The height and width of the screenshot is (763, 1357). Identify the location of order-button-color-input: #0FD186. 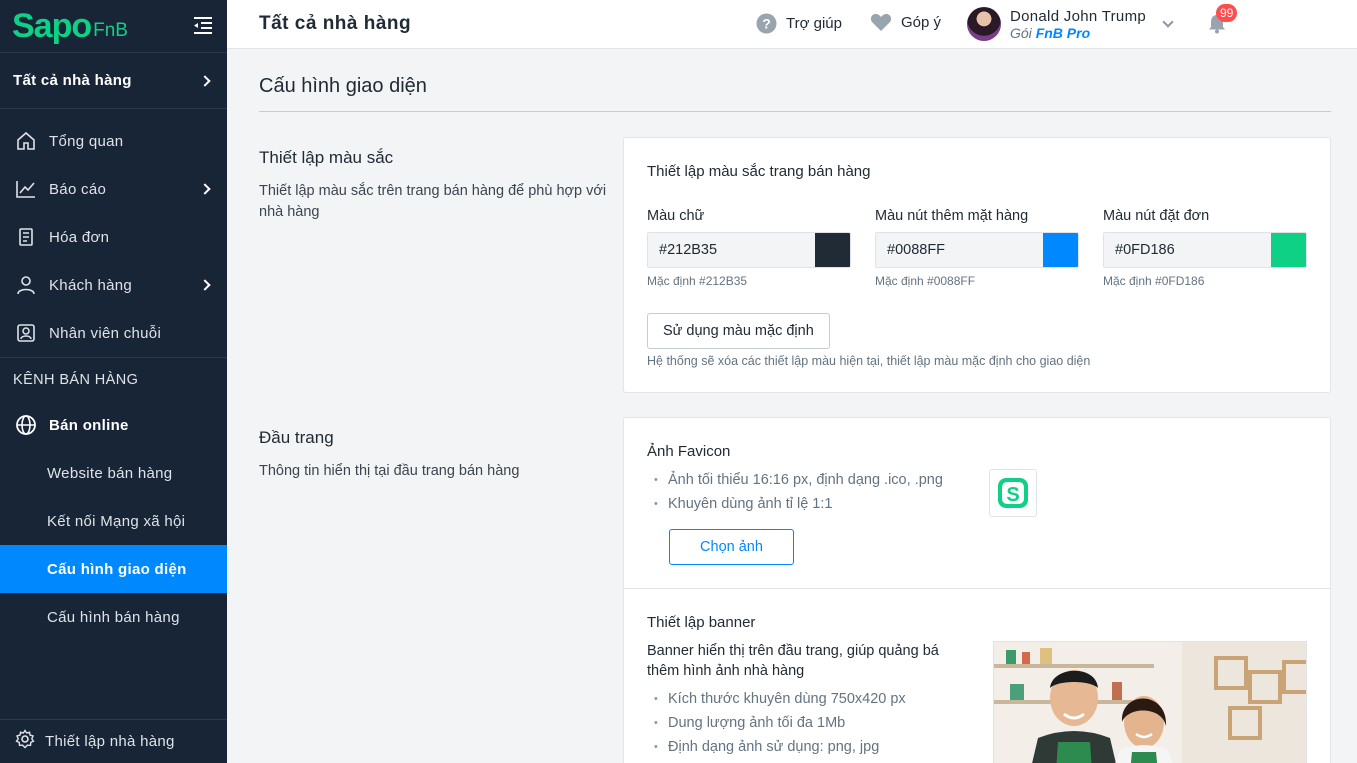
(1205, 250).